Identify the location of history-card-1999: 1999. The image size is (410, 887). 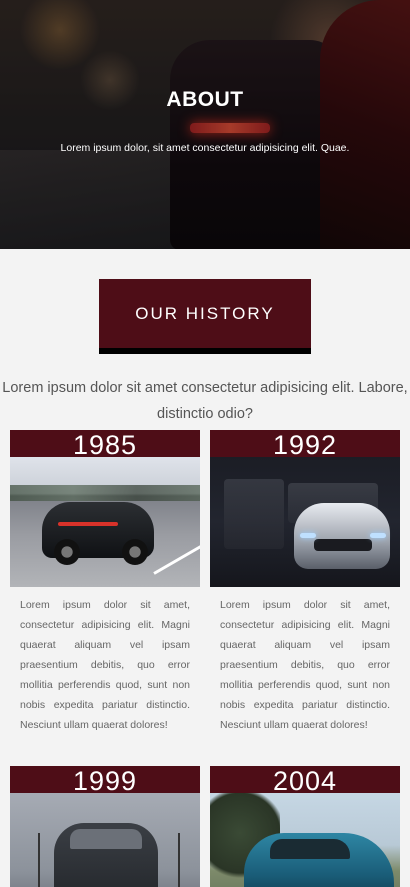
(105, 826).